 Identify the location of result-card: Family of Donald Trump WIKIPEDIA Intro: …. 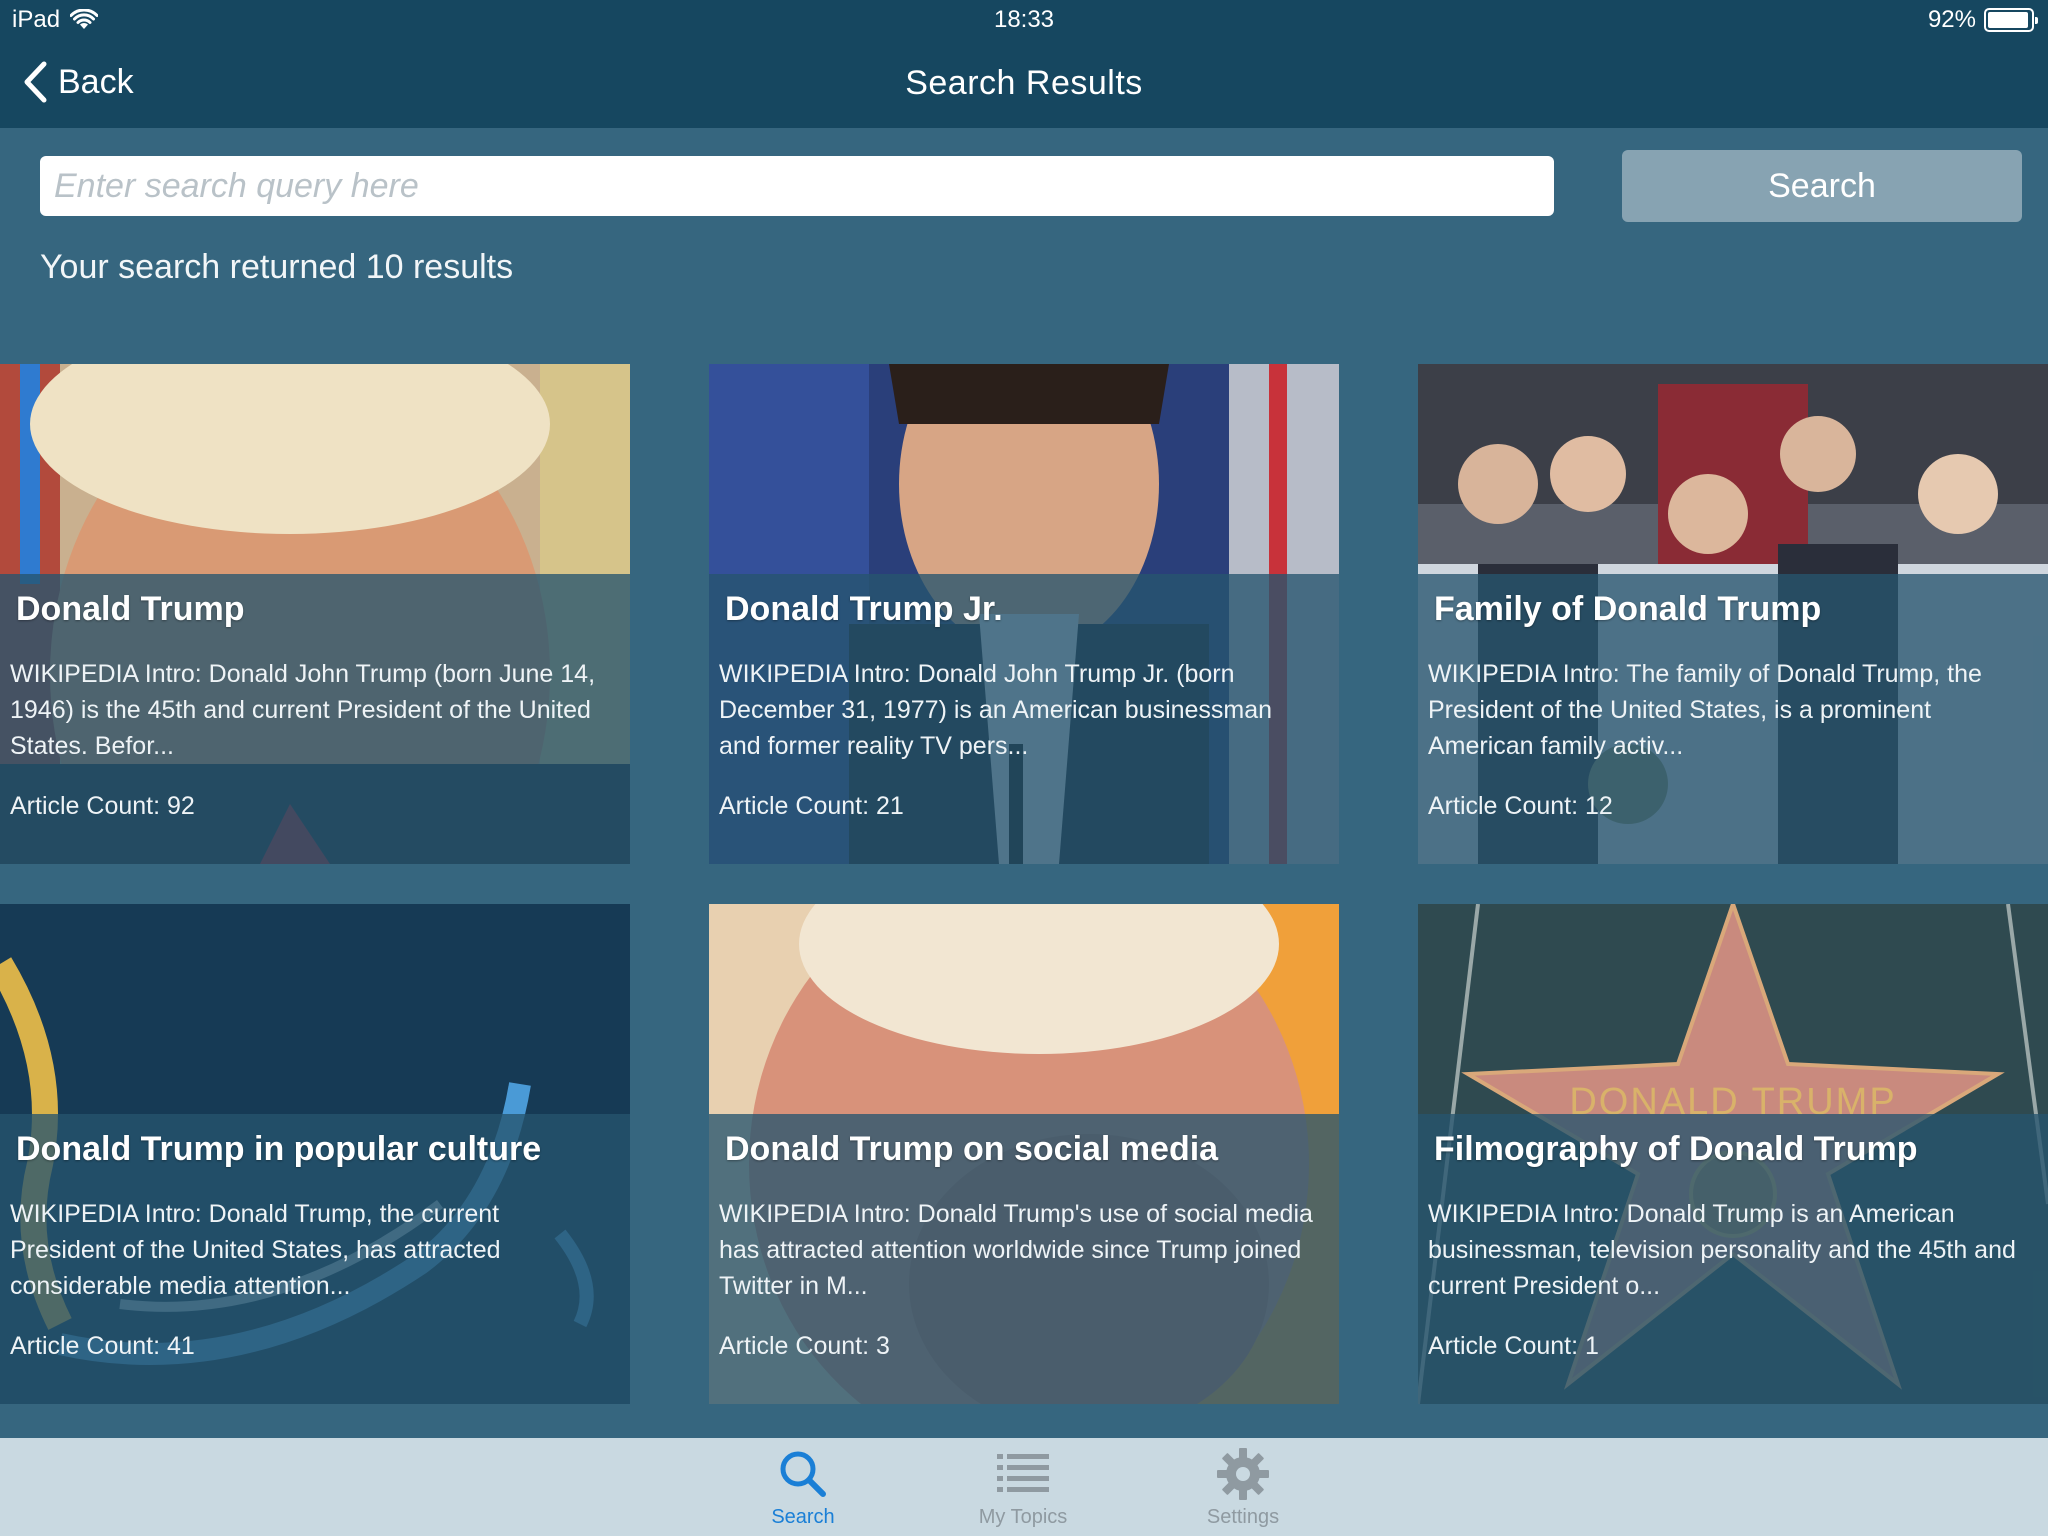
(1733, 614).